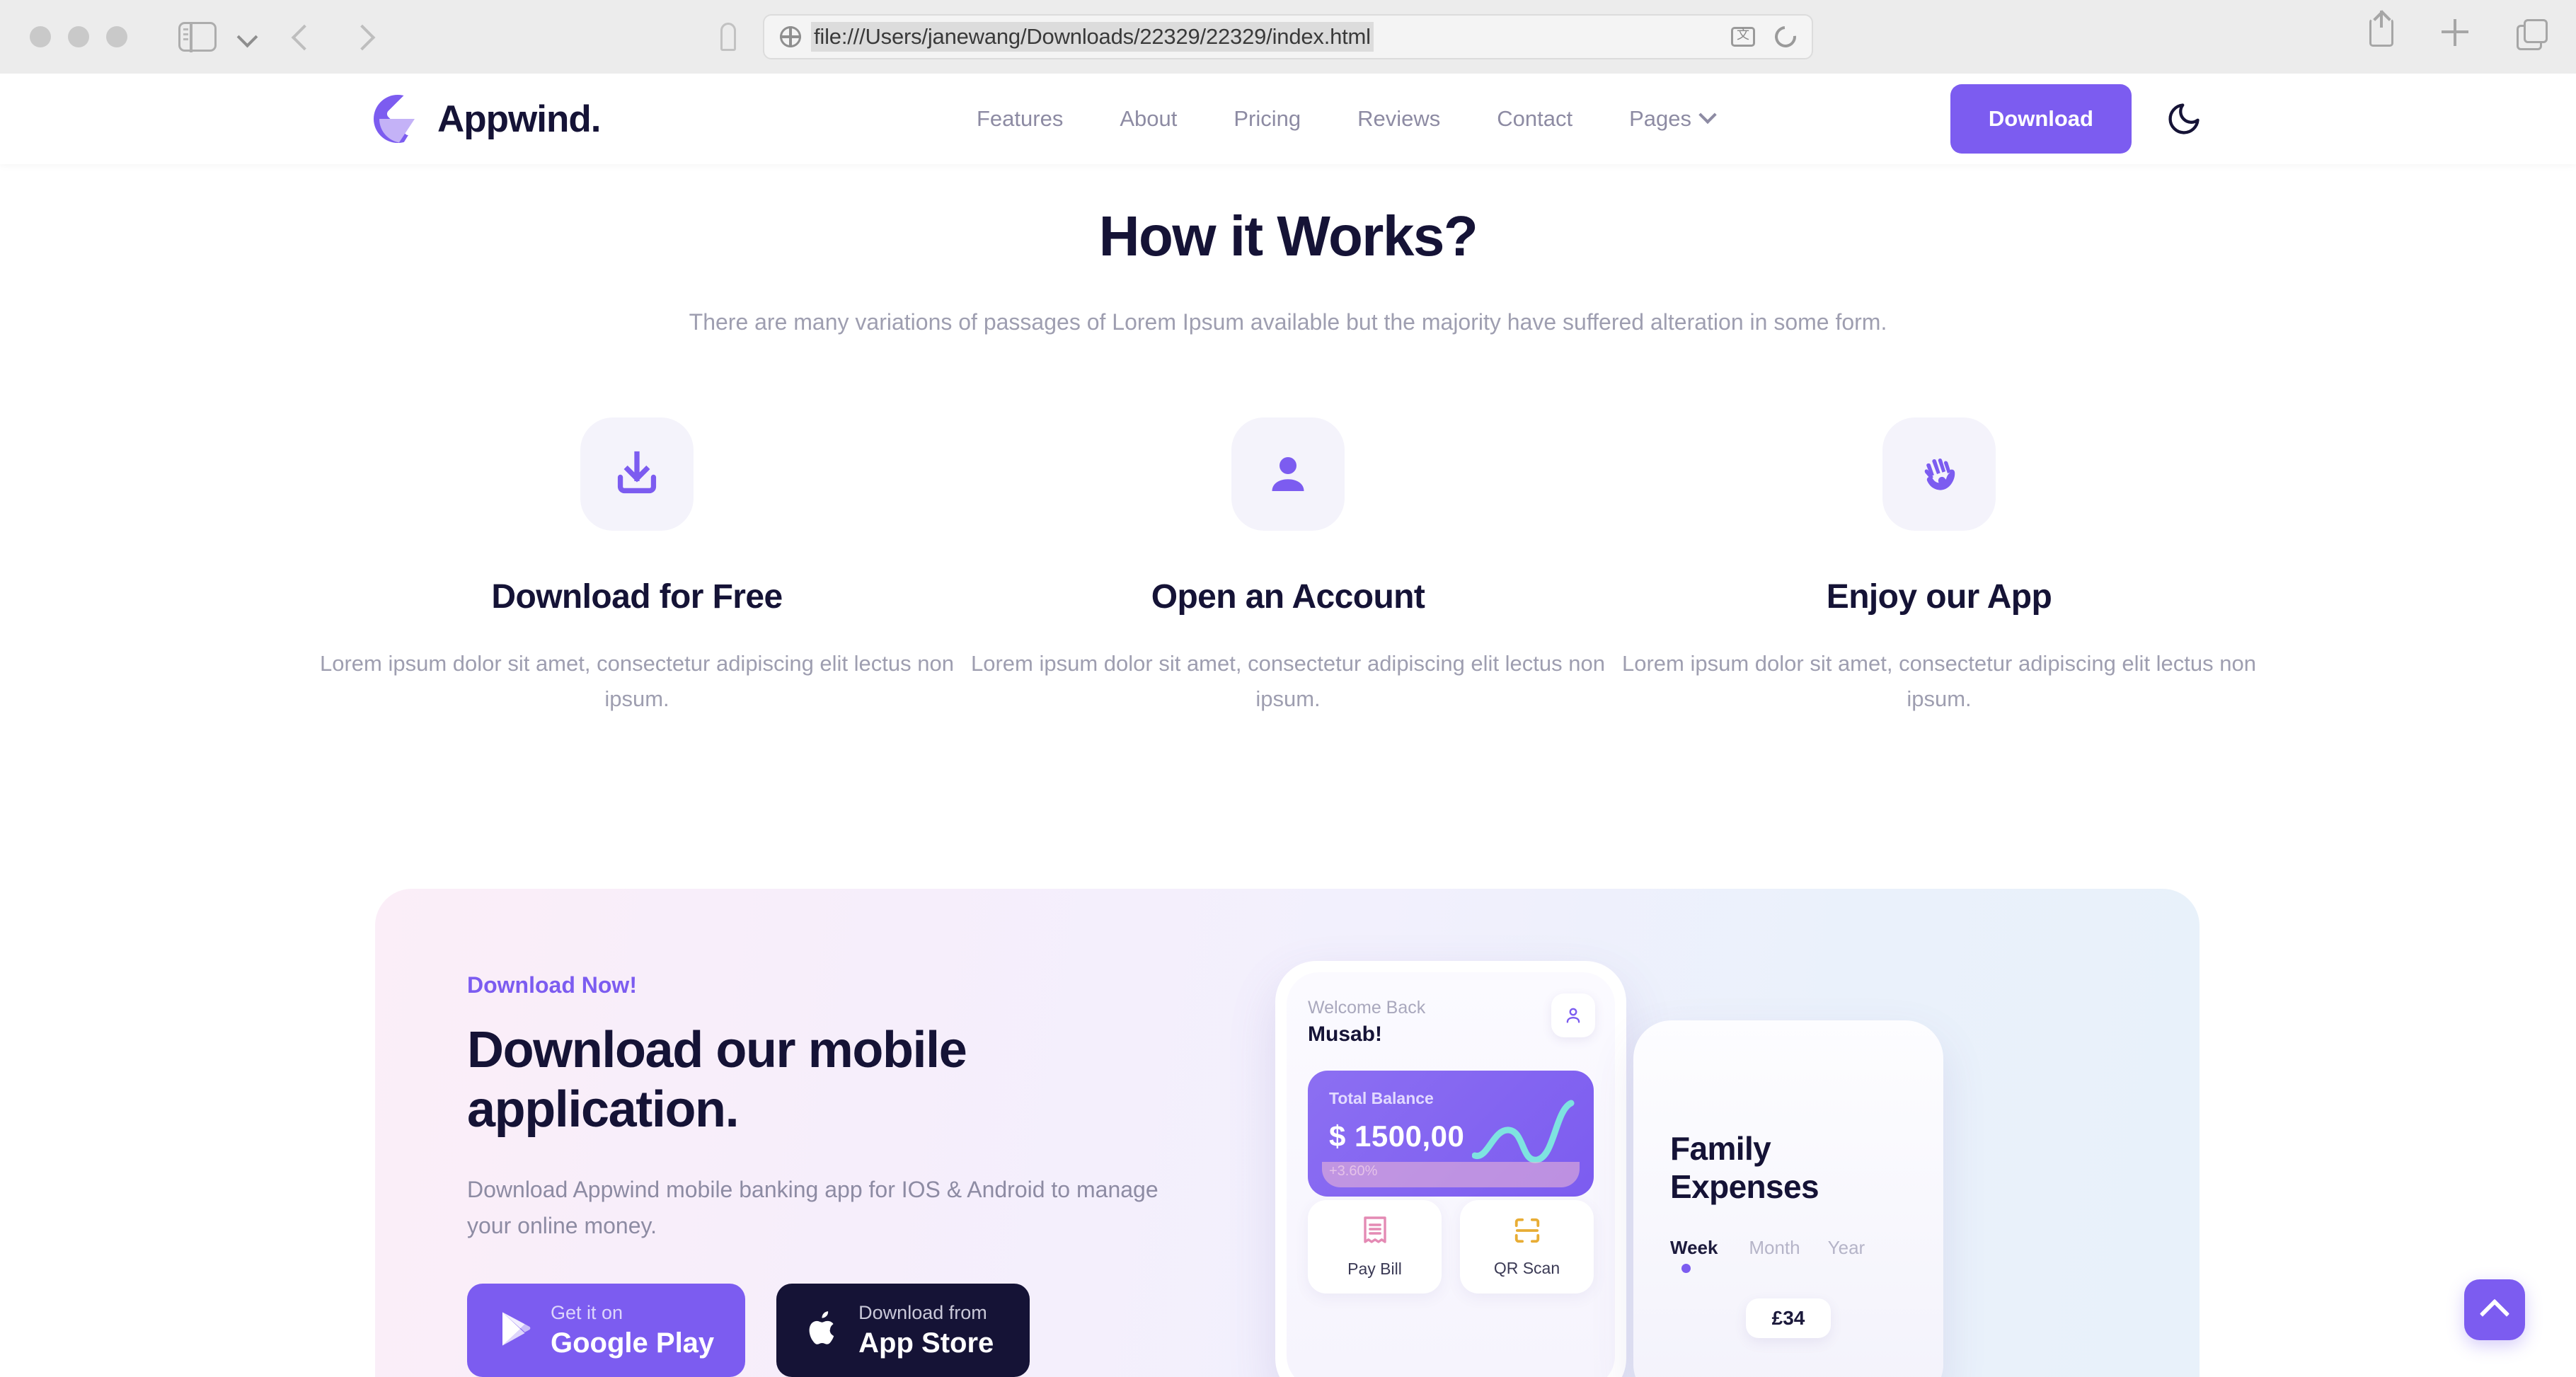  I want to click on download-button: Download, so click(2041, 119).